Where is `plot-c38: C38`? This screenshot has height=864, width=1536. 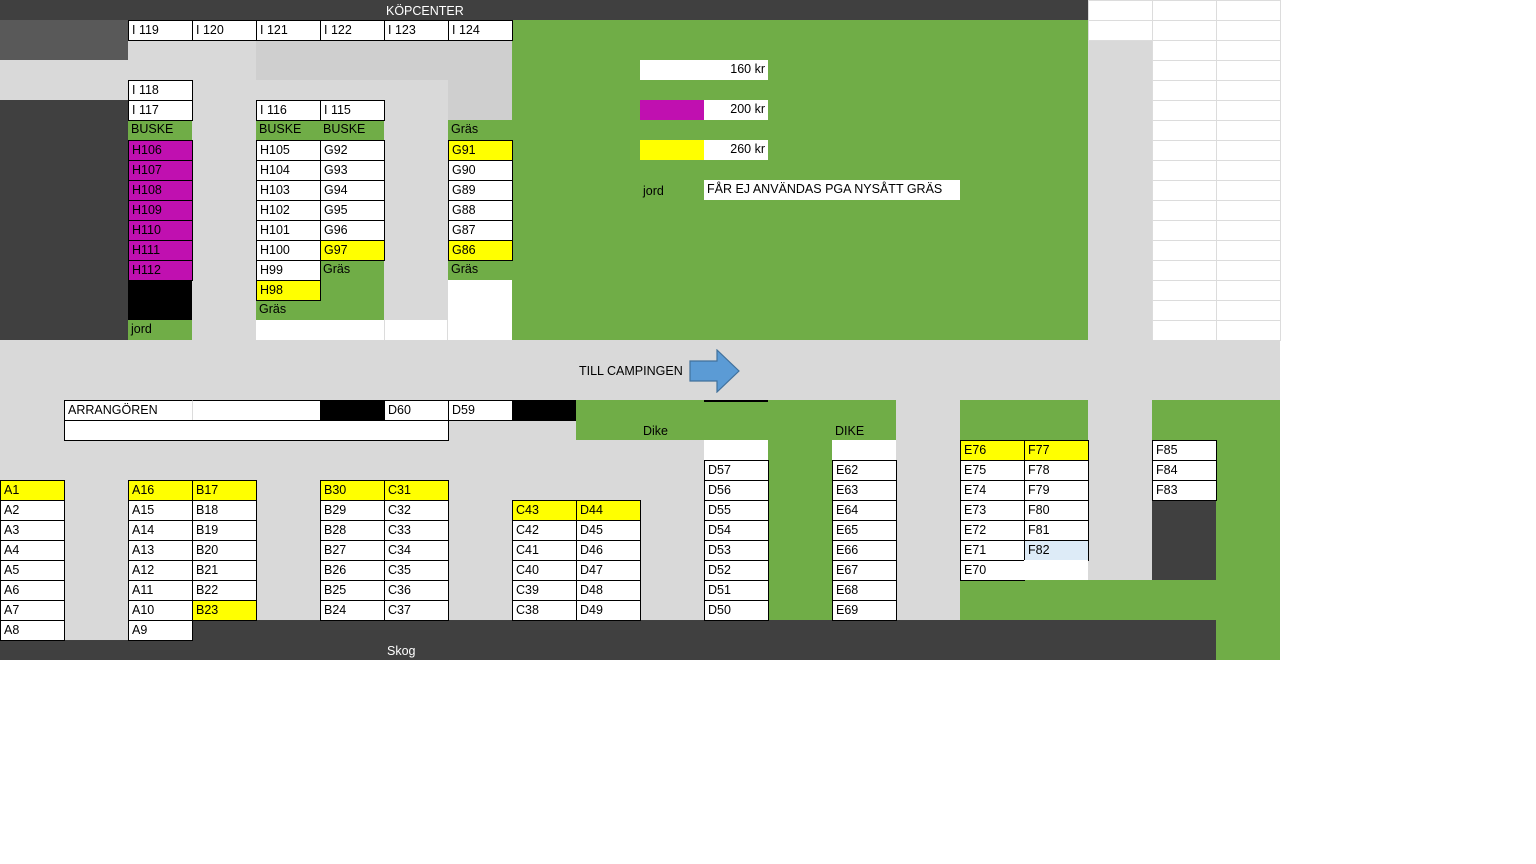
plot-c38: C38 is located at coordinates (544, 610).